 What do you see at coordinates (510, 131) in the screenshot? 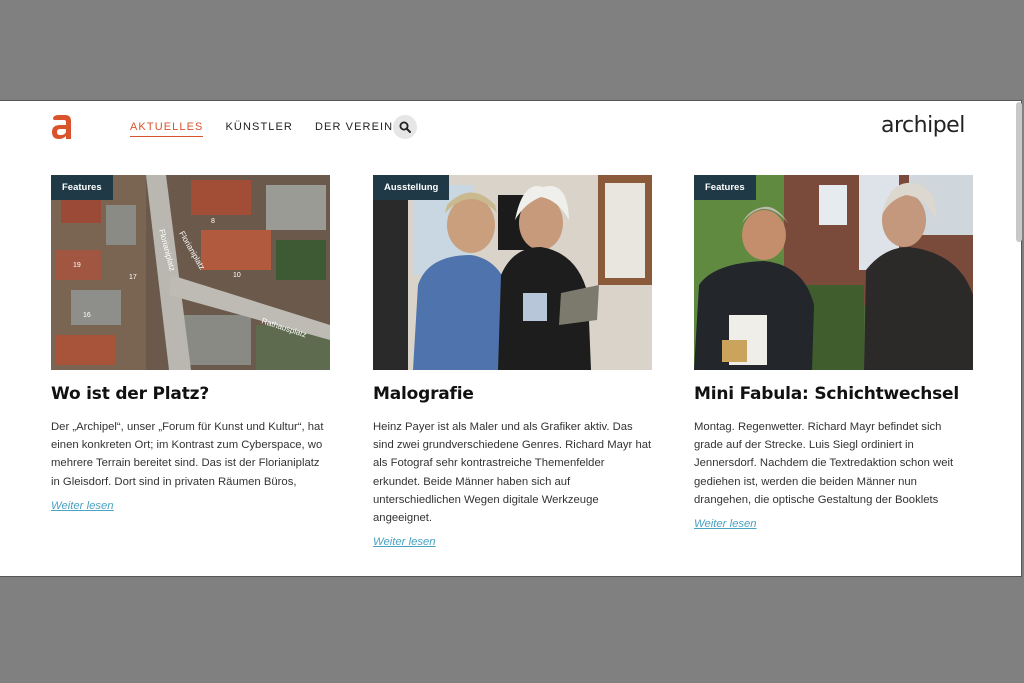
I see `site-header: AKTUELLES KÜNSTLER DER VEREIN archipel` at bounding box center [510, 131].